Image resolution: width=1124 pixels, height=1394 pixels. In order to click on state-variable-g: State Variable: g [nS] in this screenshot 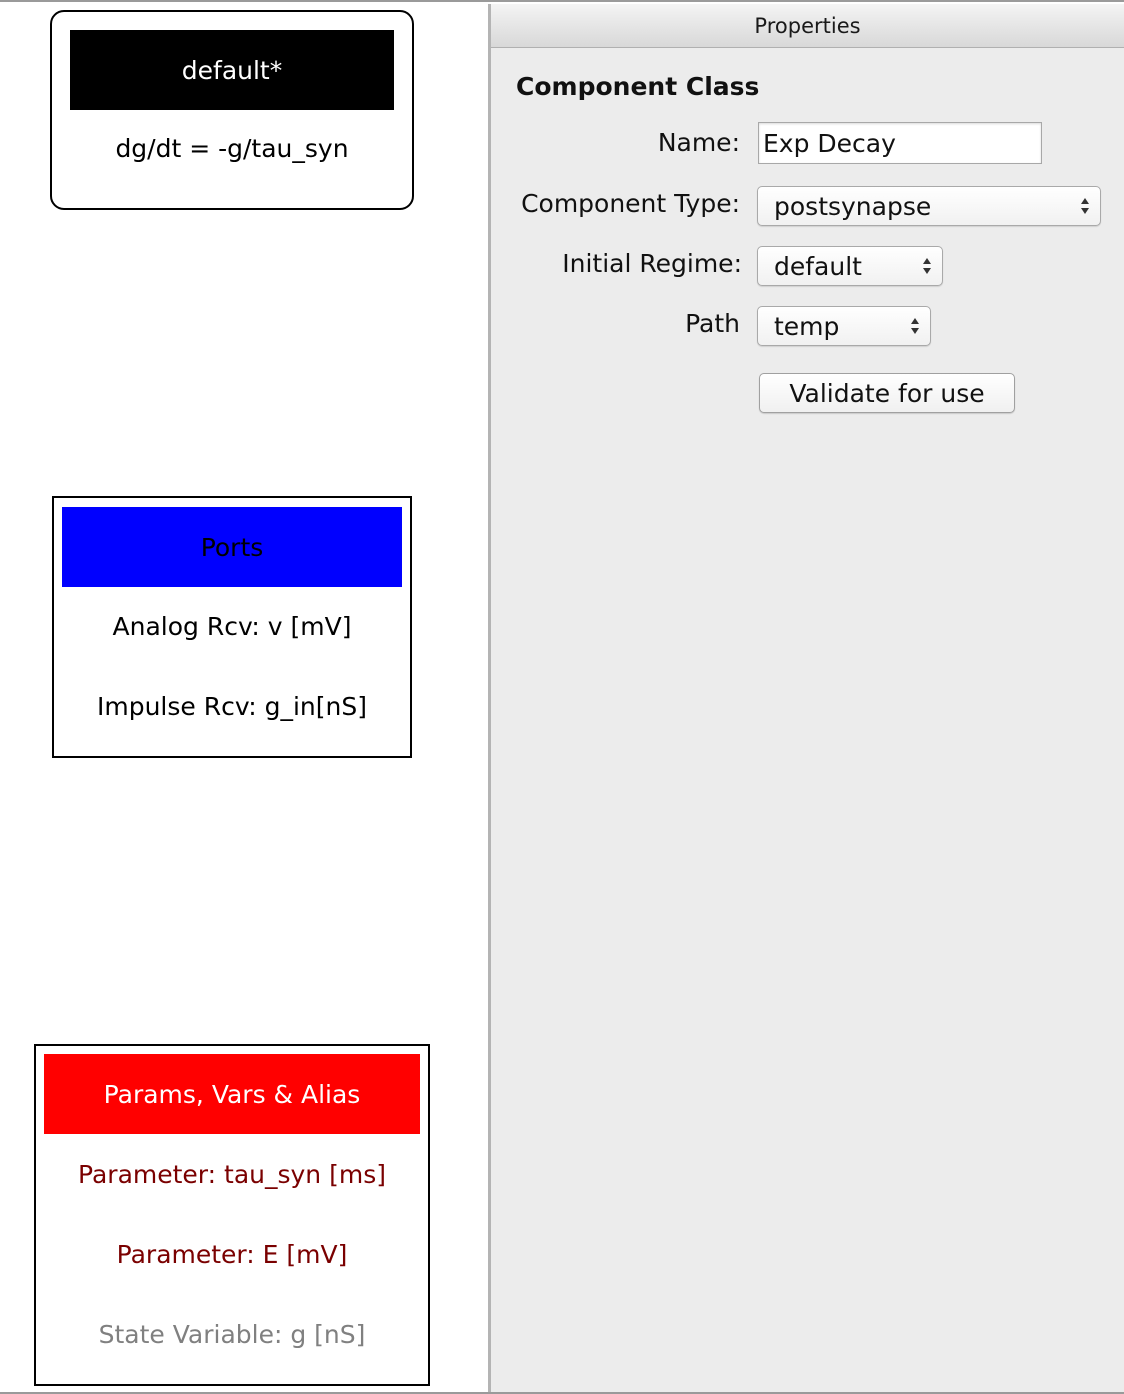, I will do `click(232, 1334)`.